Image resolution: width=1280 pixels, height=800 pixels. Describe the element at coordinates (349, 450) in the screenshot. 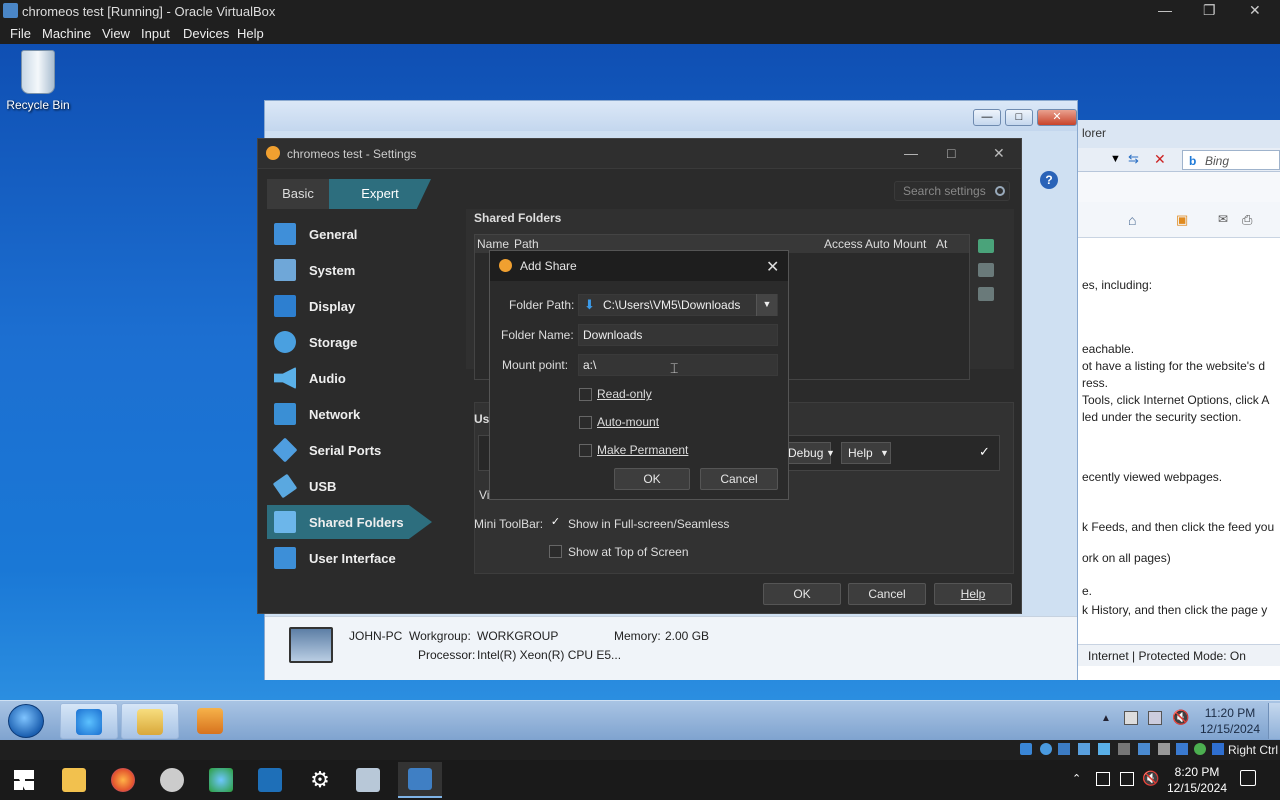

I see `sidebar-item-serial-ports: Serial Ports` at that location.